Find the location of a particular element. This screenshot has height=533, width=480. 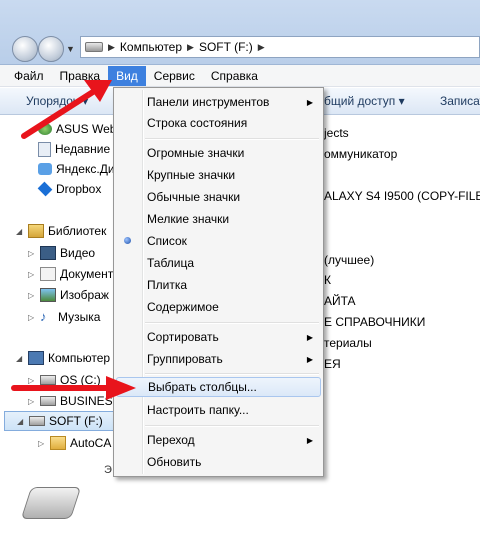

list-item: К is located at coordinates (327, 280).